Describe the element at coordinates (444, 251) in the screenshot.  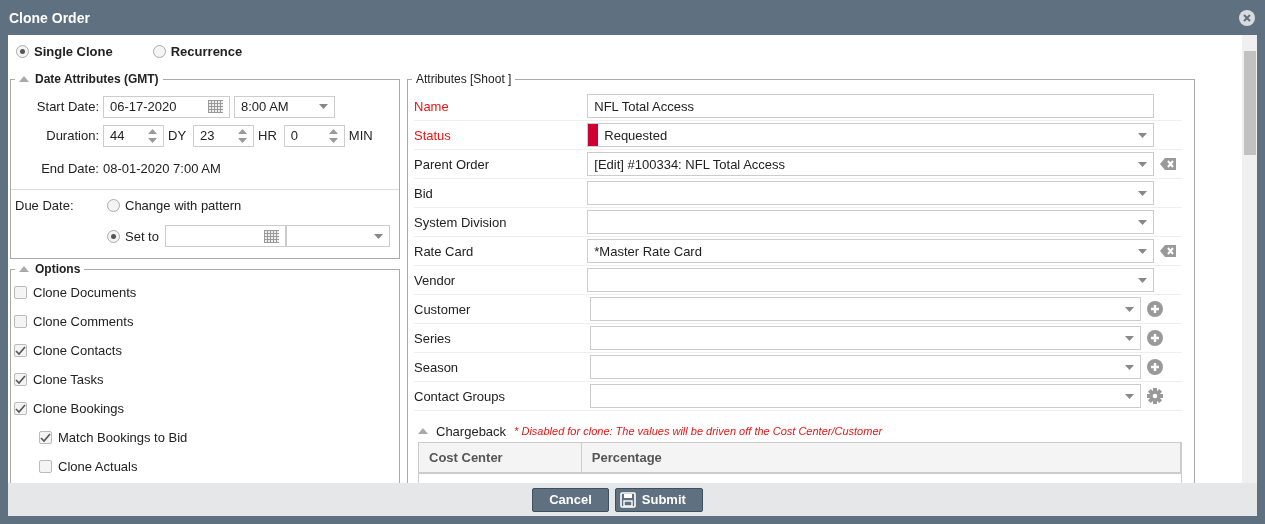
I see `field-label: Rate Card` at that location.